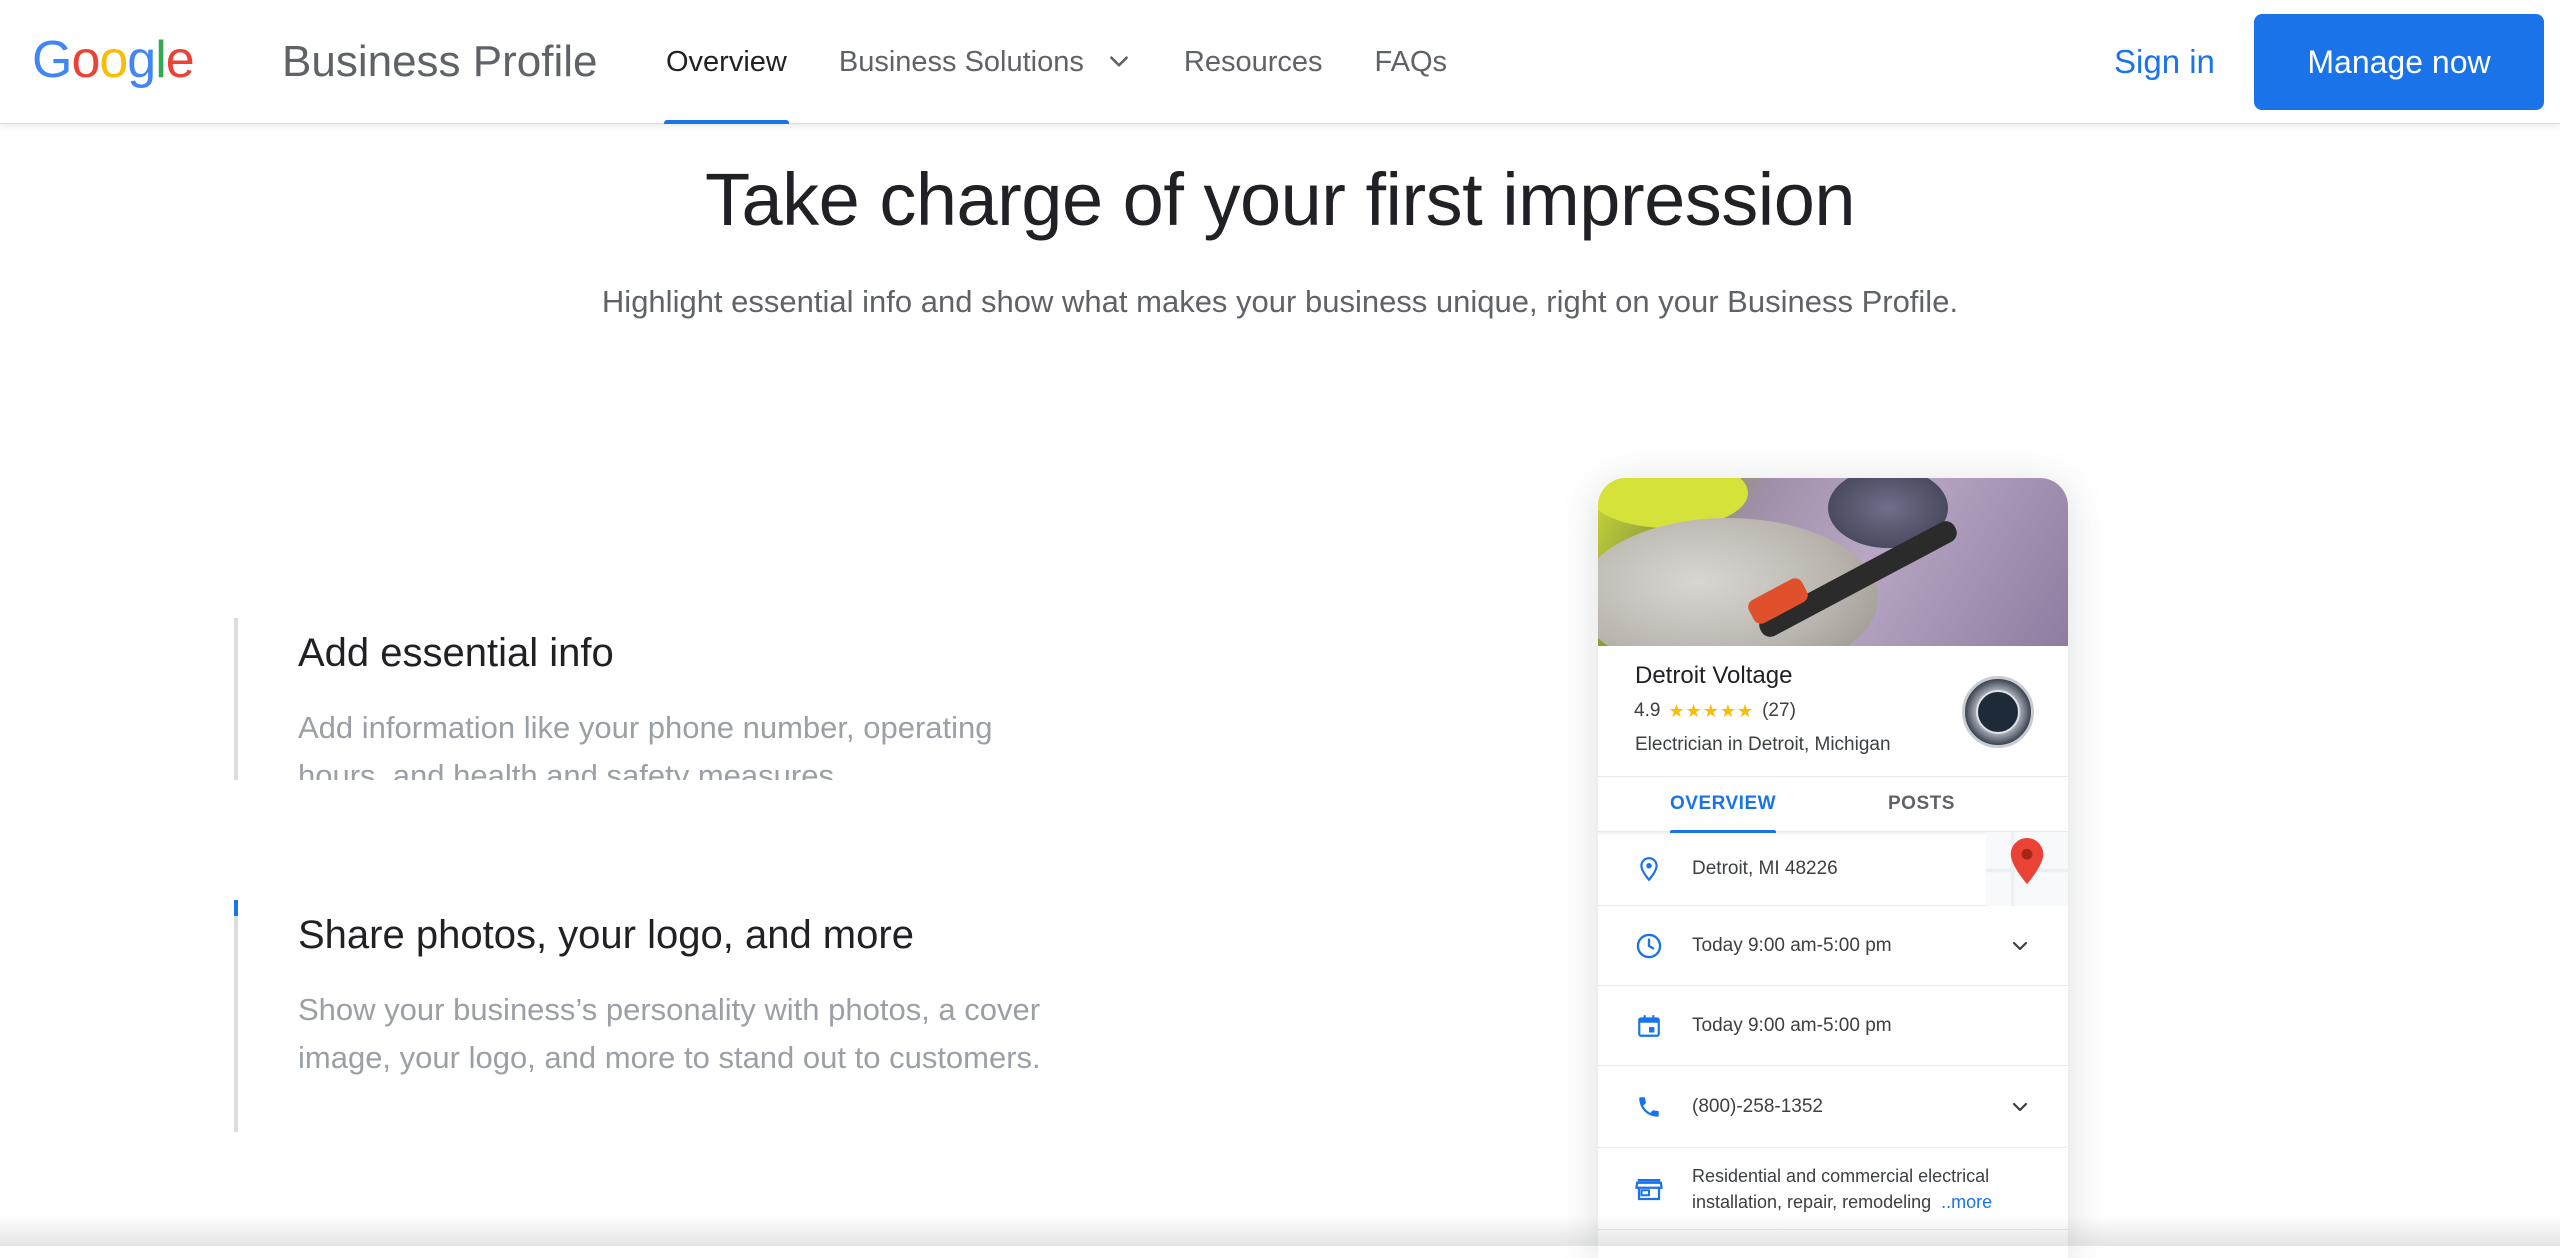  Describe the element at coordinates (1280, 1231) in the screenshot. I see `bottom-shadow` at that location.